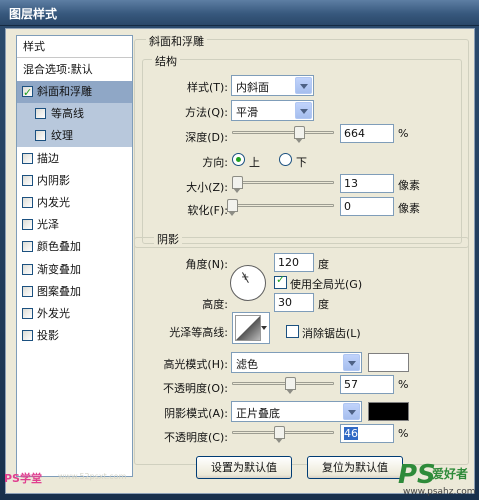 This screenshot has width=479, height=500. I want to click on style-item-1: 等高线, so click(74, 114).